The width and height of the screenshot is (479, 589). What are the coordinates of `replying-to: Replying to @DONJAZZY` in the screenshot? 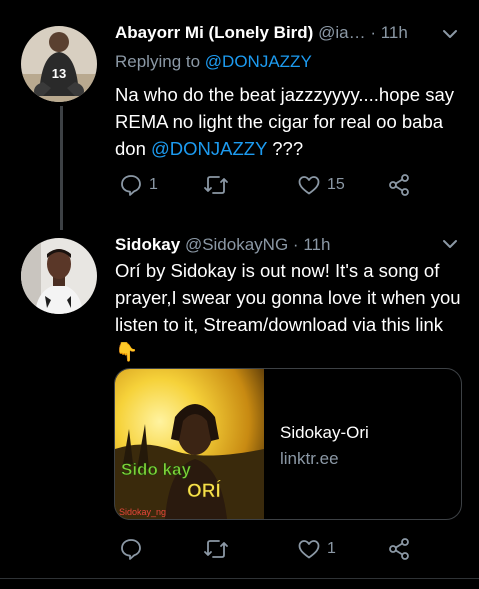 It's located at (213, 62).